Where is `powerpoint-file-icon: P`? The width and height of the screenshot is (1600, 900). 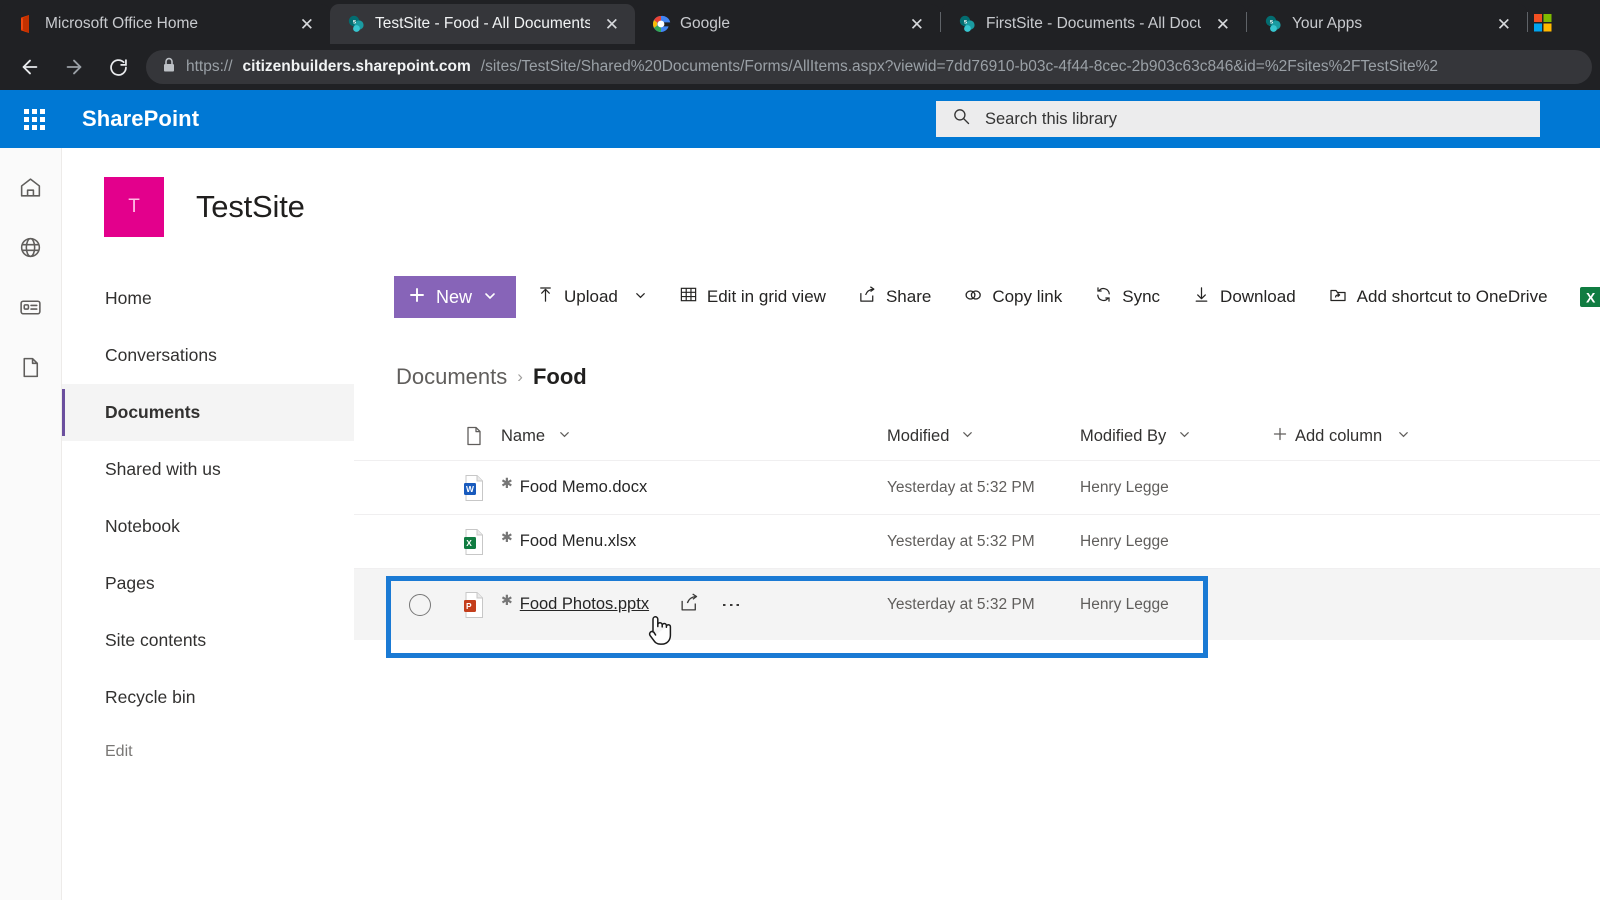 powerpoint-file-icon: P is located at coordinates (473, 605).